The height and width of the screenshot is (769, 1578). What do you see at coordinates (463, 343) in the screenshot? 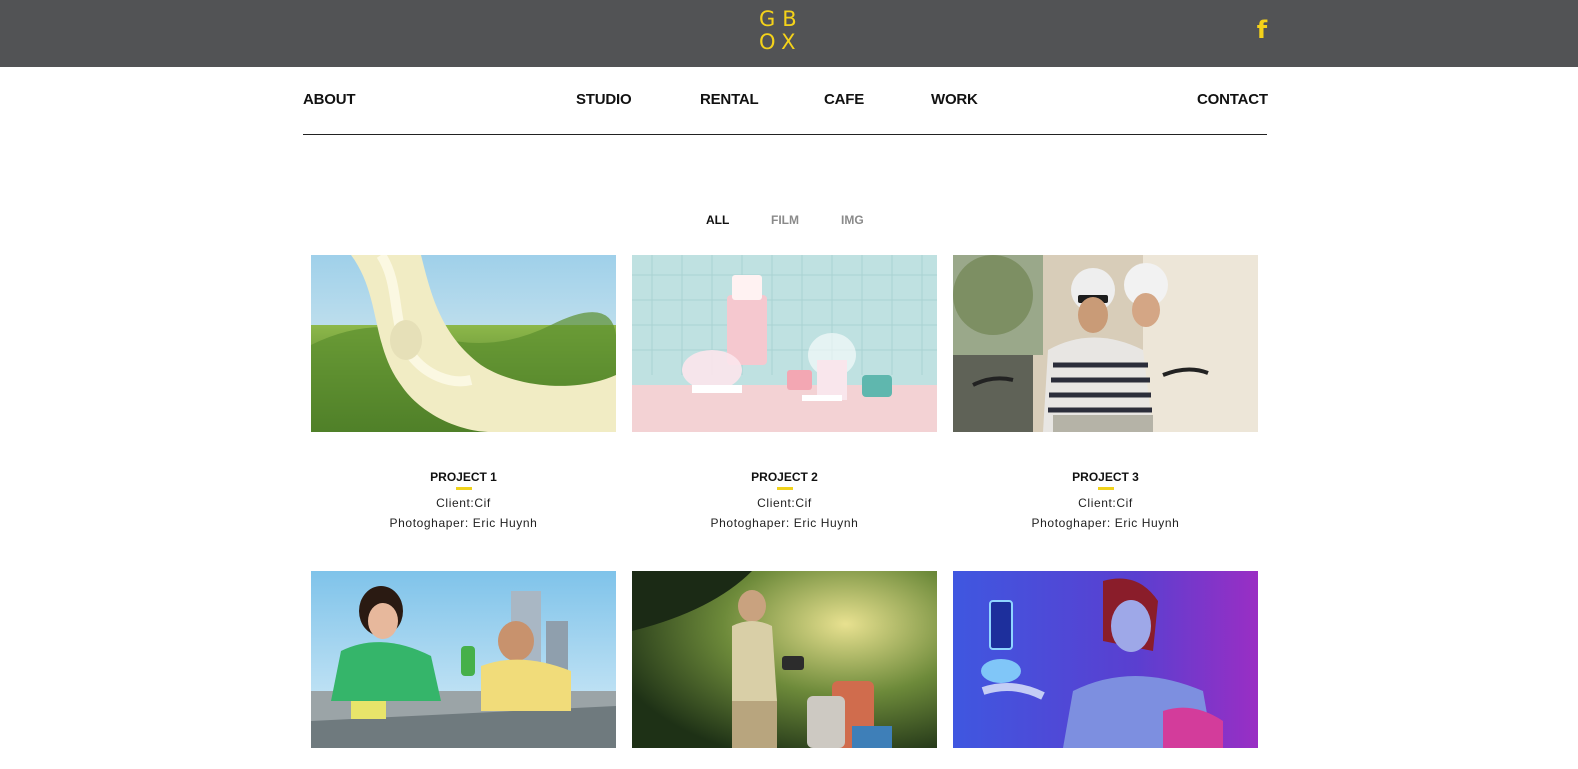
I see `project-1-image` at bounding box center [463, 343].